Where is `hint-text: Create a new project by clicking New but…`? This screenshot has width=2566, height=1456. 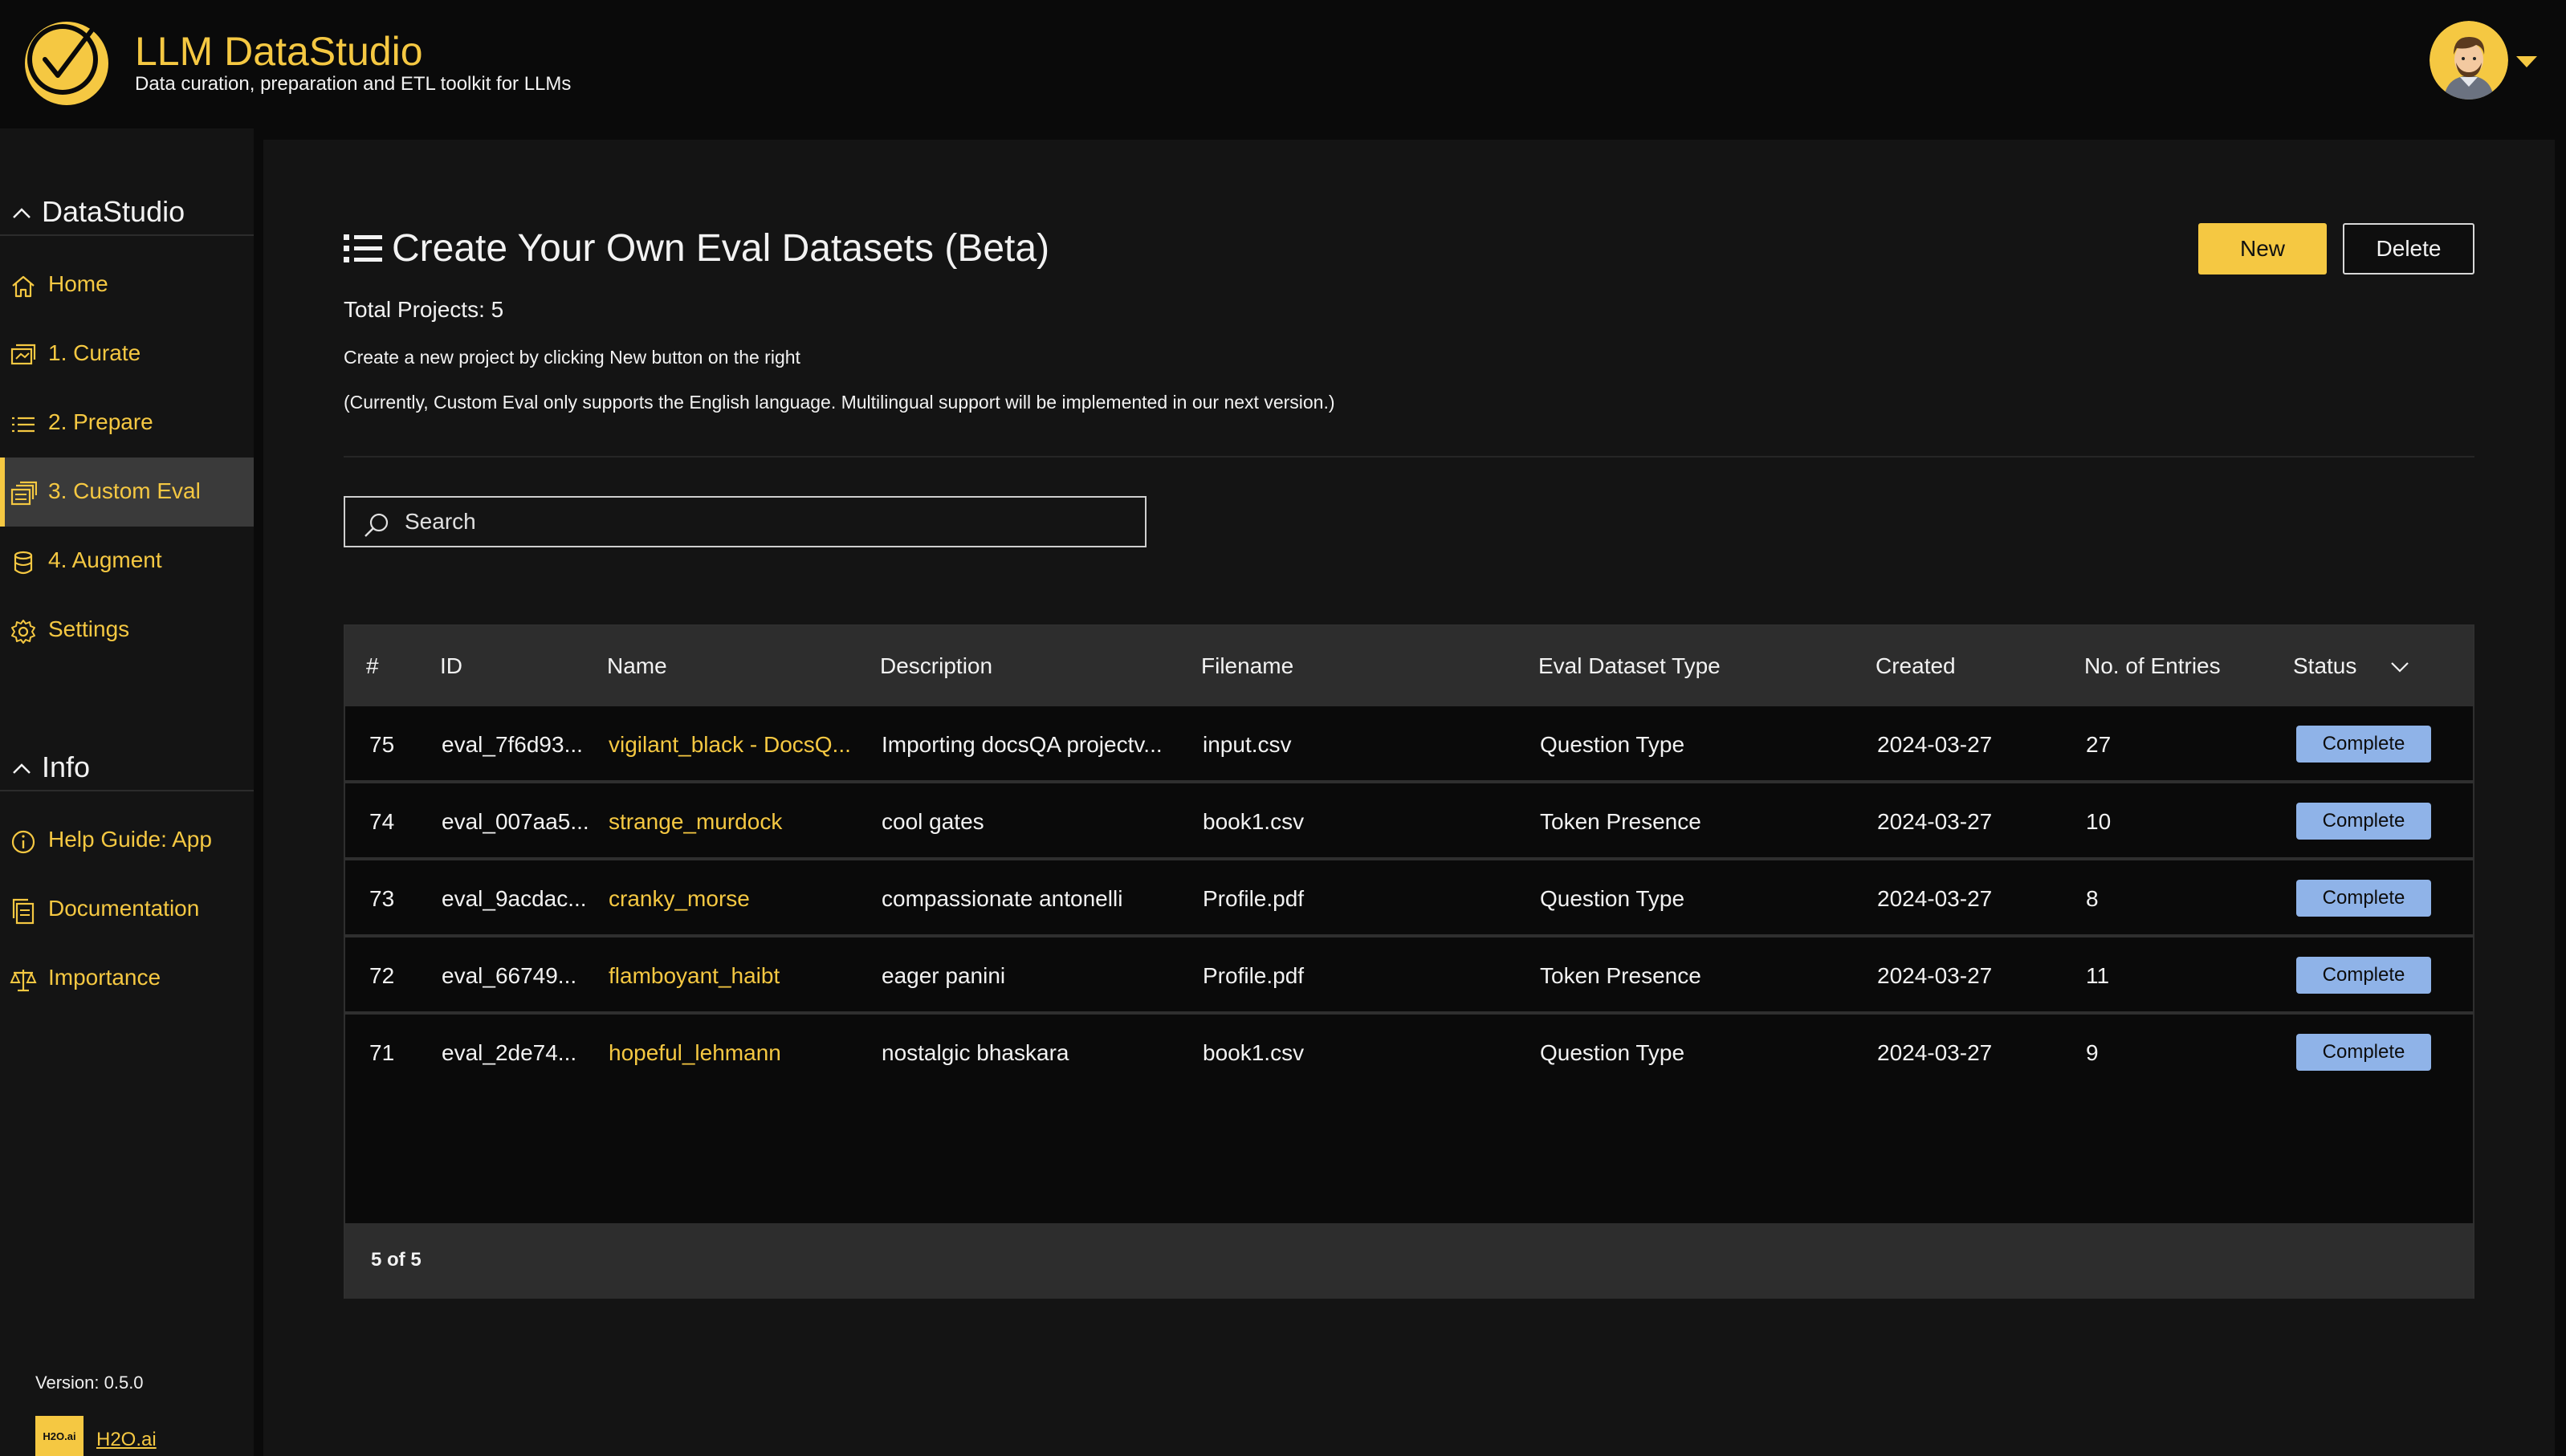
hint-text: Create a new project by clicking New but… is located at coordinates (572, 357).